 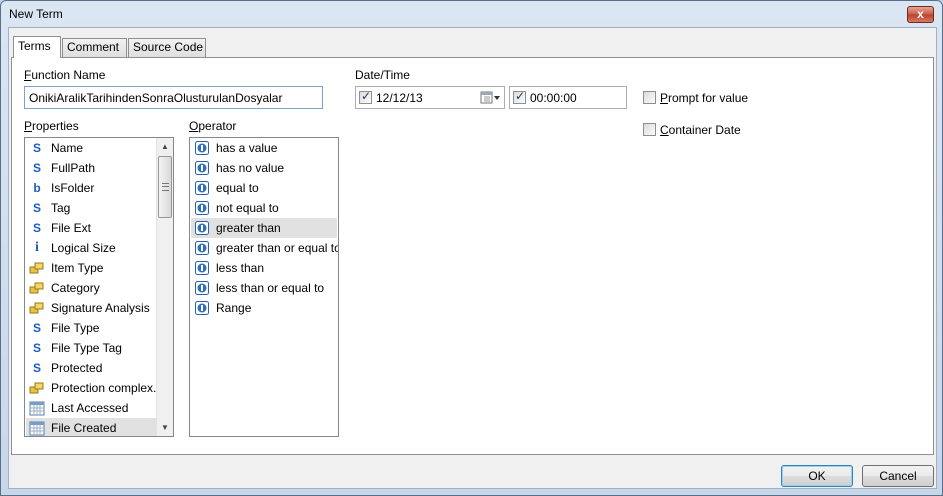 I want to click on list-item: equal to, so click(x=264, y=188).